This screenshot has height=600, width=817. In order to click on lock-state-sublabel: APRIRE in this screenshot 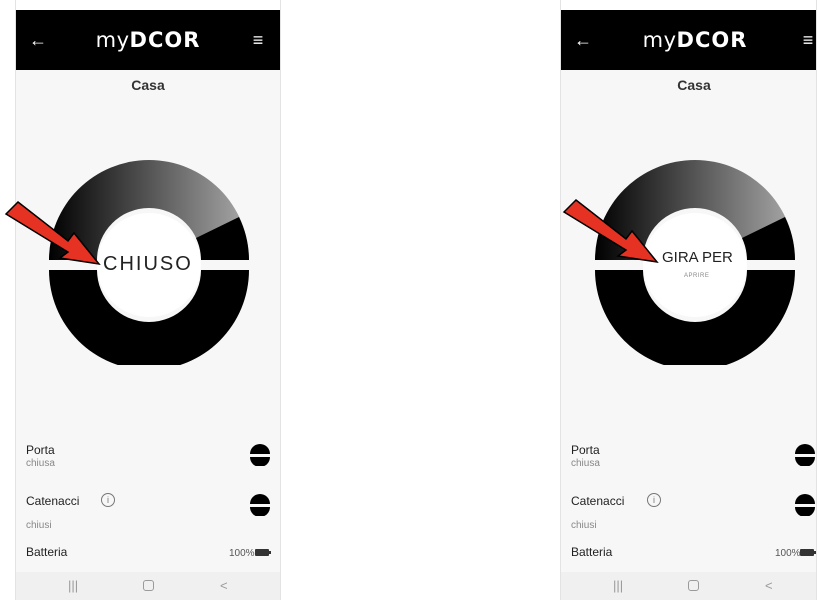, I will do `click(697, 276)`.